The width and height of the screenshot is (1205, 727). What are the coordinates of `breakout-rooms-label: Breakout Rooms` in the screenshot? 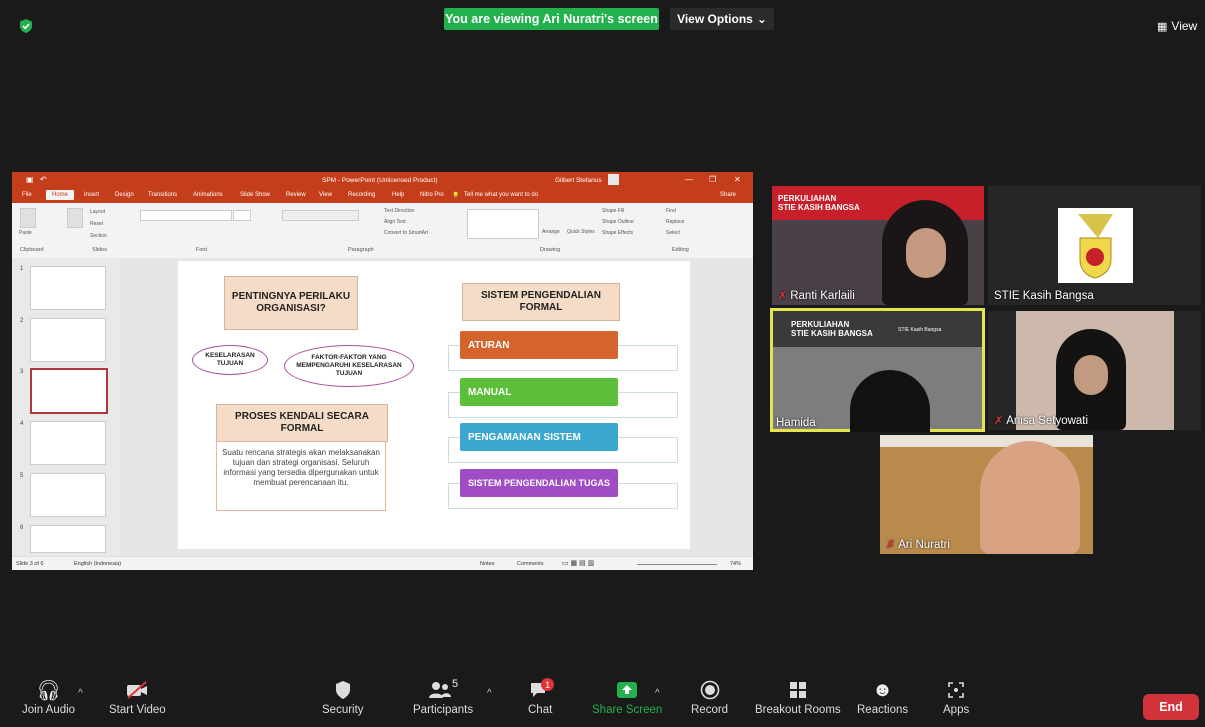 It's located at (798, 710).